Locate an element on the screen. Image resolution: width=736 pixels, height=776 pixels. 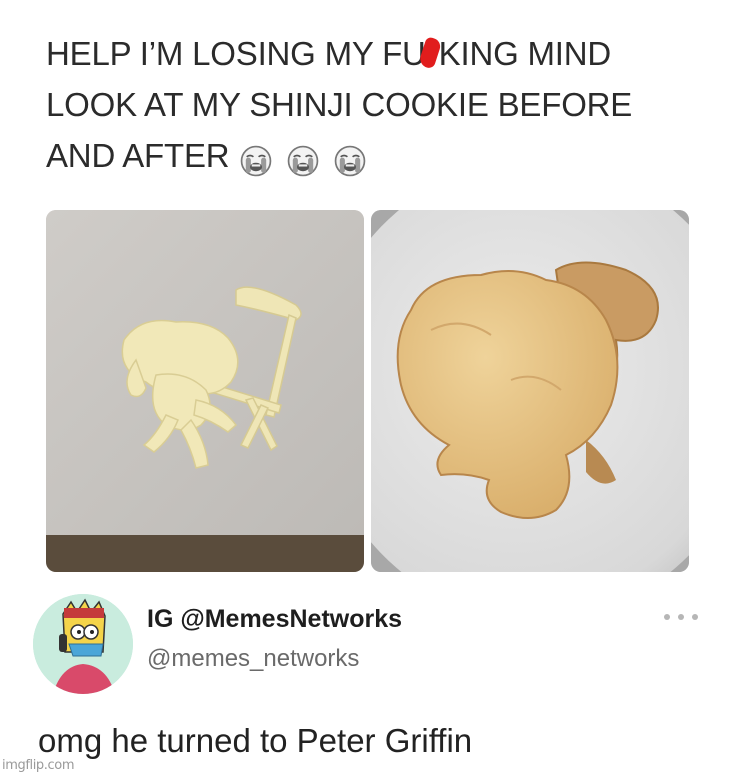
post-line-1-part-1: HELP I’M LOSING MY FU is located at coordinates (236, 53).